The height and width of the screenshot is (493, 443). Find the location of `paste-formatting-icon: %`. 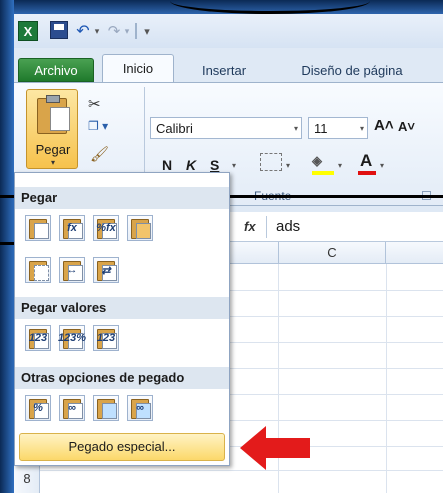

paste-formatting-icon: % is located at coordinates (38, 408).